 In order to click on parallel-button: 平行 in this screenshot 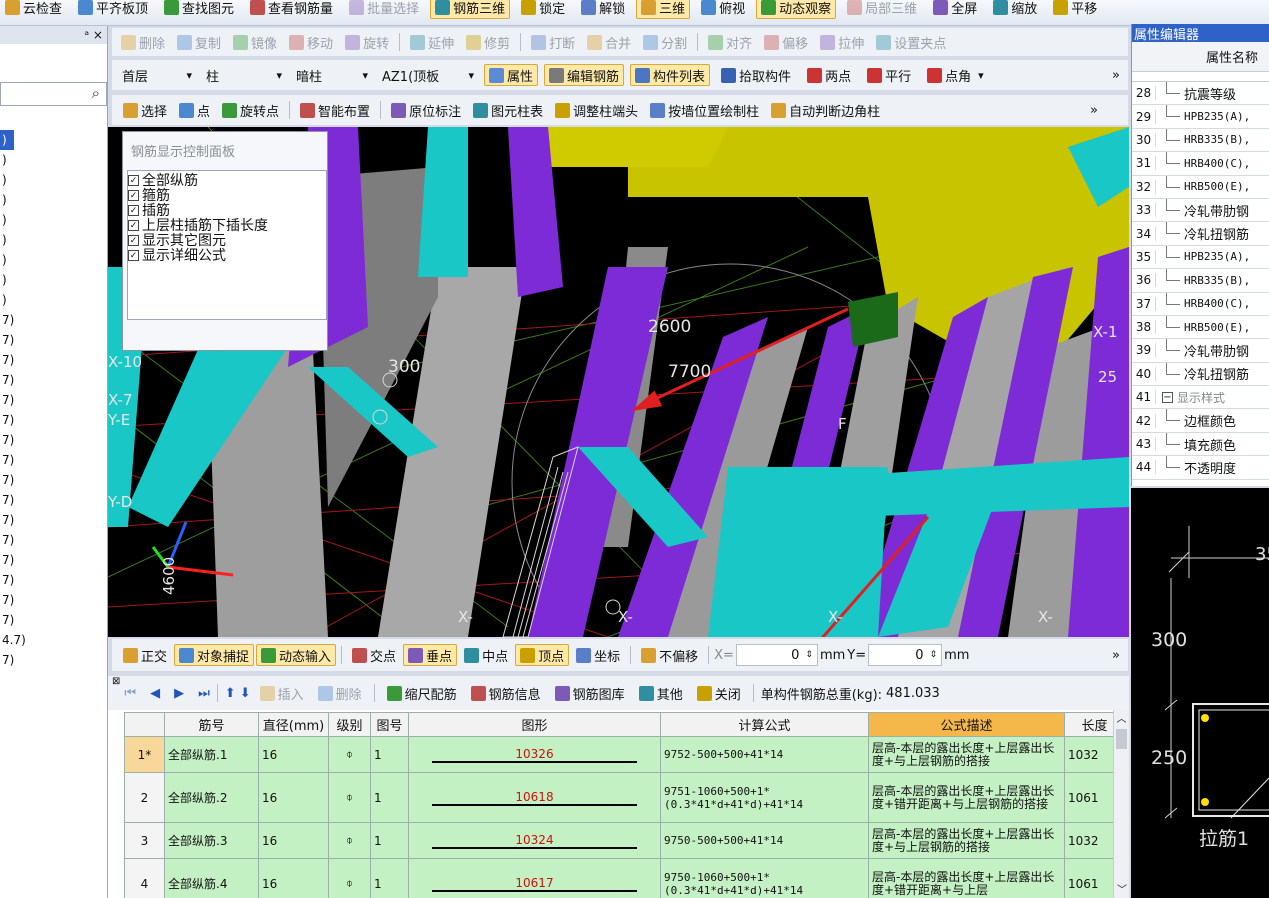, I will do `click(889, 75)`.